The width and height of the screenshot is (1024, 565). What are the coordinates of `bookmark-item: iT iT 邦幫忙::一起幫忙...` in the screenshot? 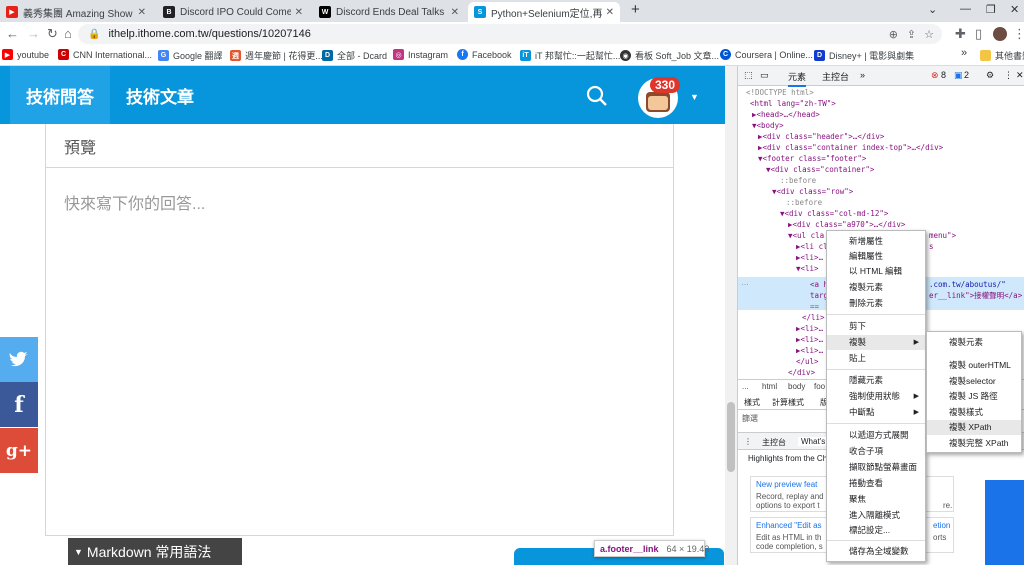 It's located at (570, 55).